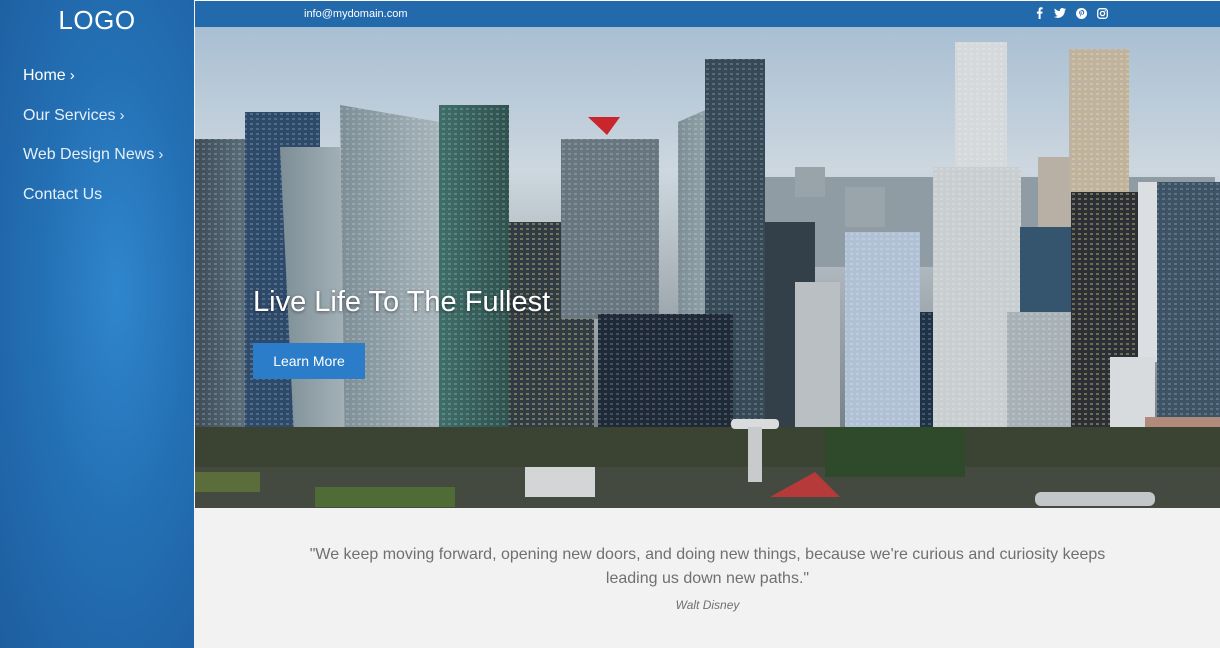 The width and height of the screenshot is (1220, 648). I want to click on logo: LOGO, so click(97, 20).